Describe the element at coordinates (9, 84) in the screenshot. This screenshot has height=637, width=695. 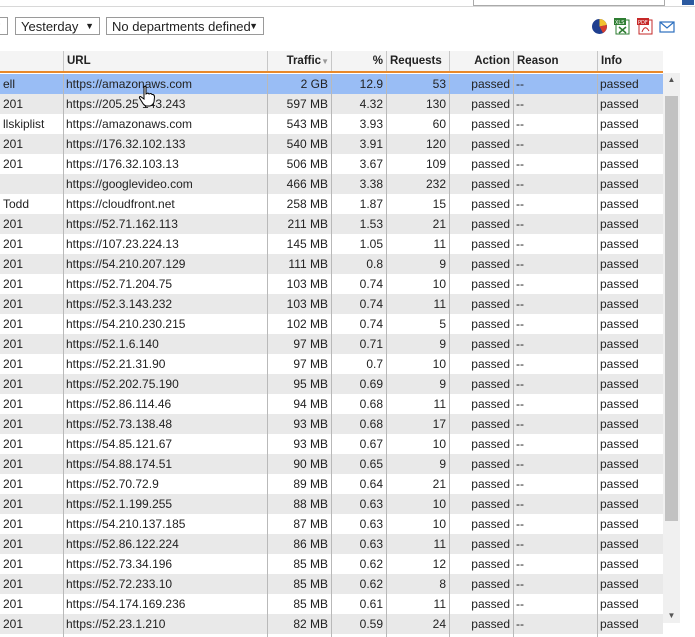
I see `cell-user: ell` at that location.